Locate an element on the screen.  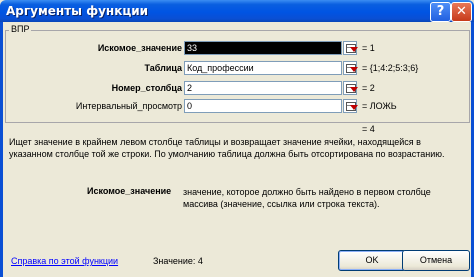
collapse-dialog-button-table is located at coordinates (350, 68).